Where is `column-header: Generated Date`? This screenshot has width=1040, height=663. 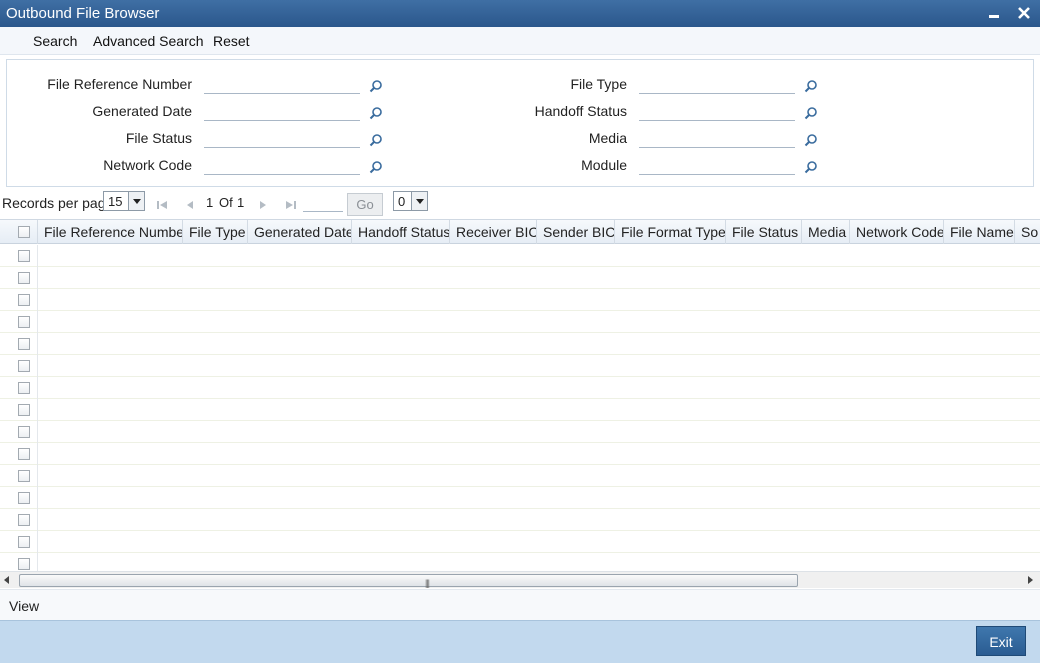
column-header: Generated Date is located at coordinates (300, 232).